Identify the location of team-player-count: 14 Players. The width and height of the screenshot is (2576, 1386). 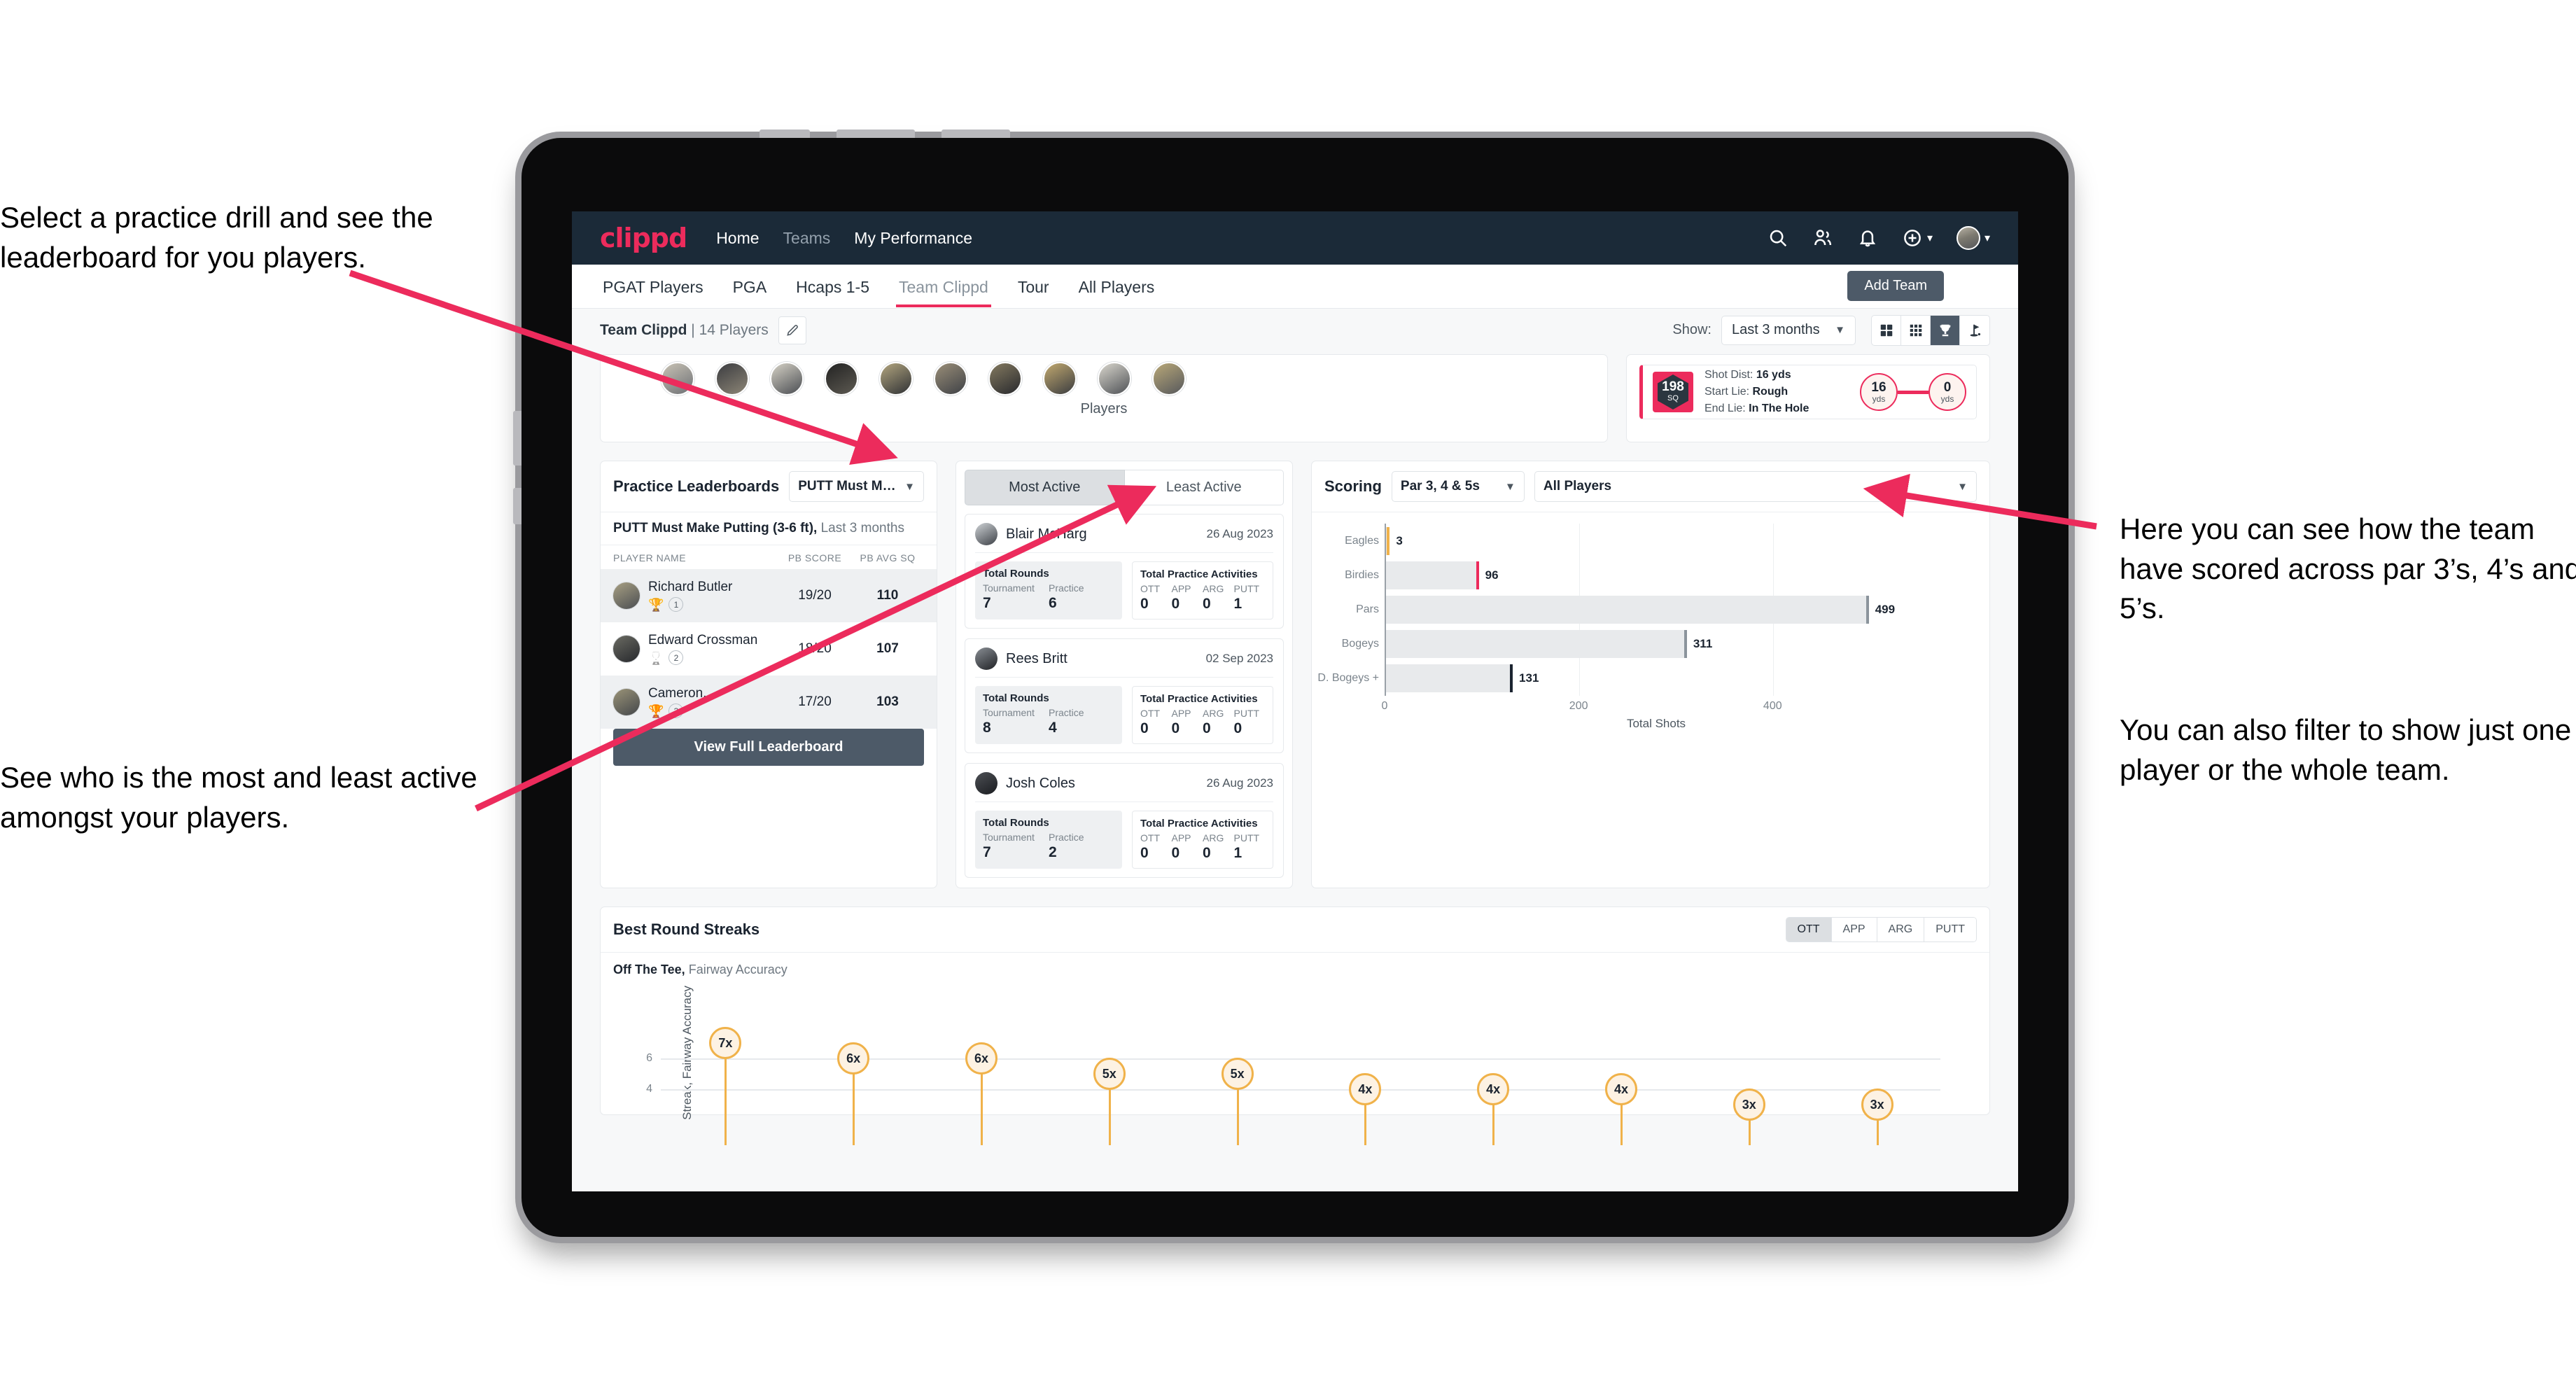
(734, 329).